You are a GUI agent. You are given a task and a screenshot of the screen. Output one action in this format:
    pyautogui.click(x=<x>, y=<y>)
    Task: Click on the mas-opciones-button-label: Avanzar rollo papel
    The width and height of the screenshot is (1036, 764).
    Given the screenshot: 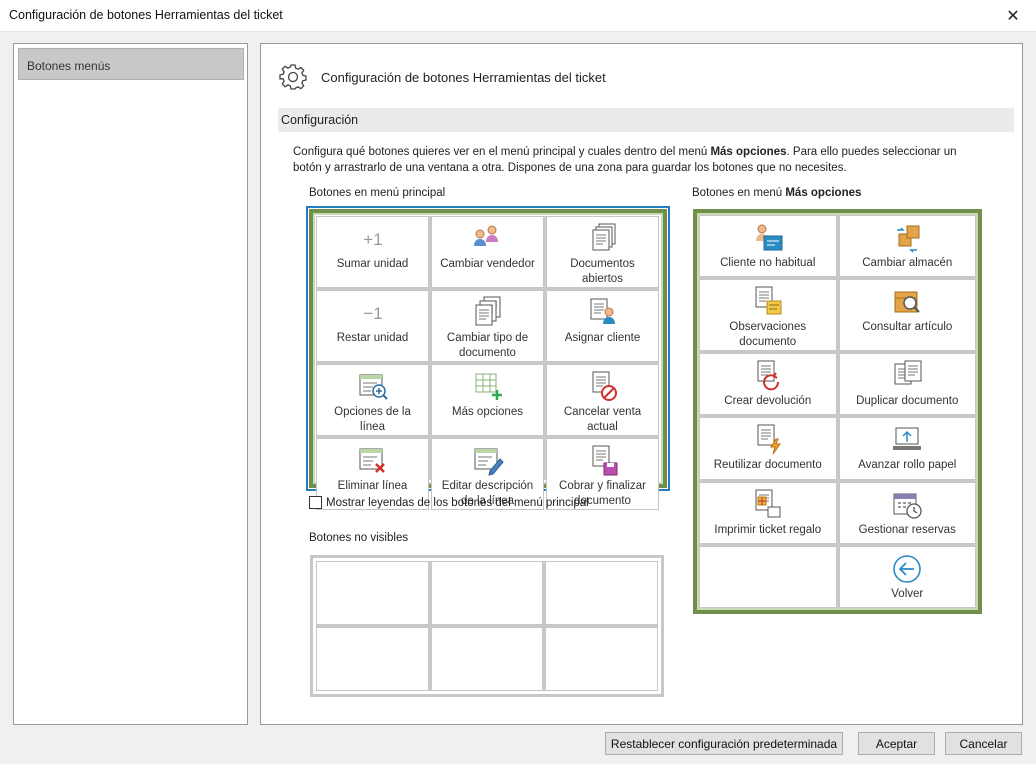 What is the action you would take?
    pyautogui.click(x=907, y=465)
    